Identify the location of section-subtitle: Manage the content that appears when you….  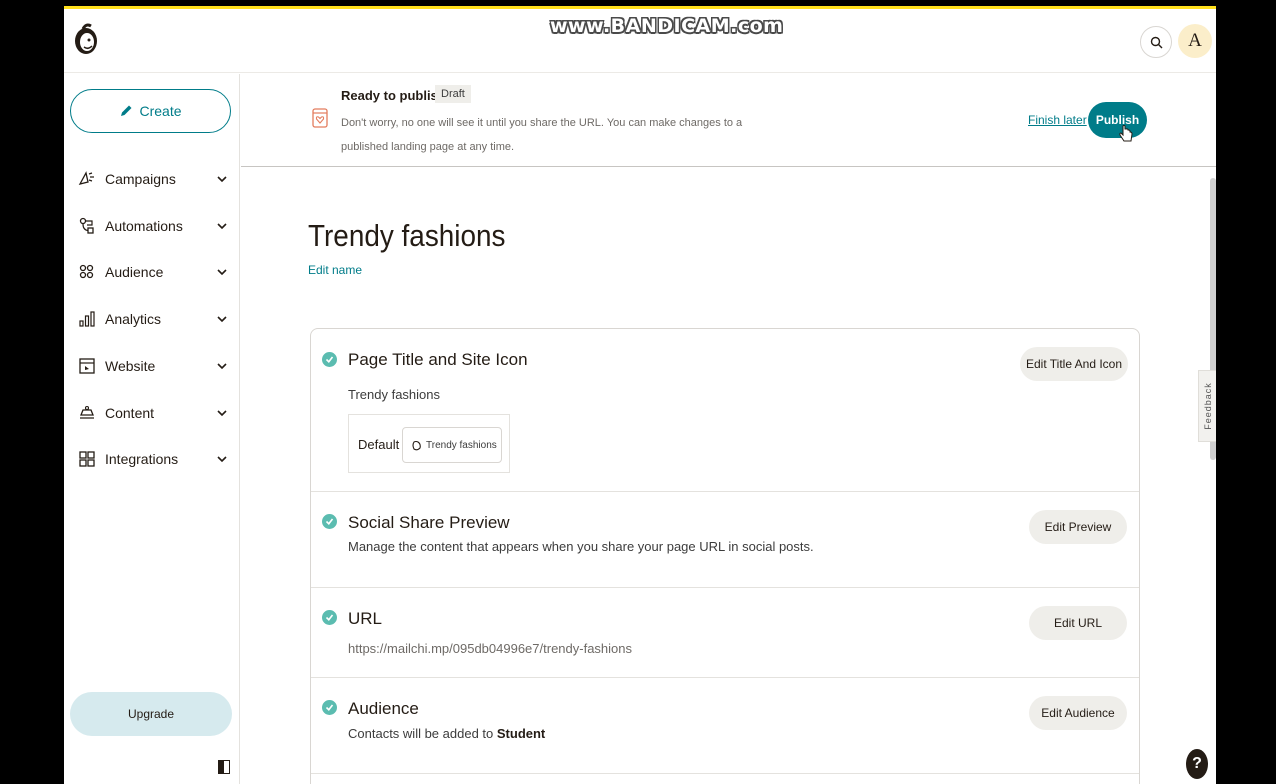
(581, 546).